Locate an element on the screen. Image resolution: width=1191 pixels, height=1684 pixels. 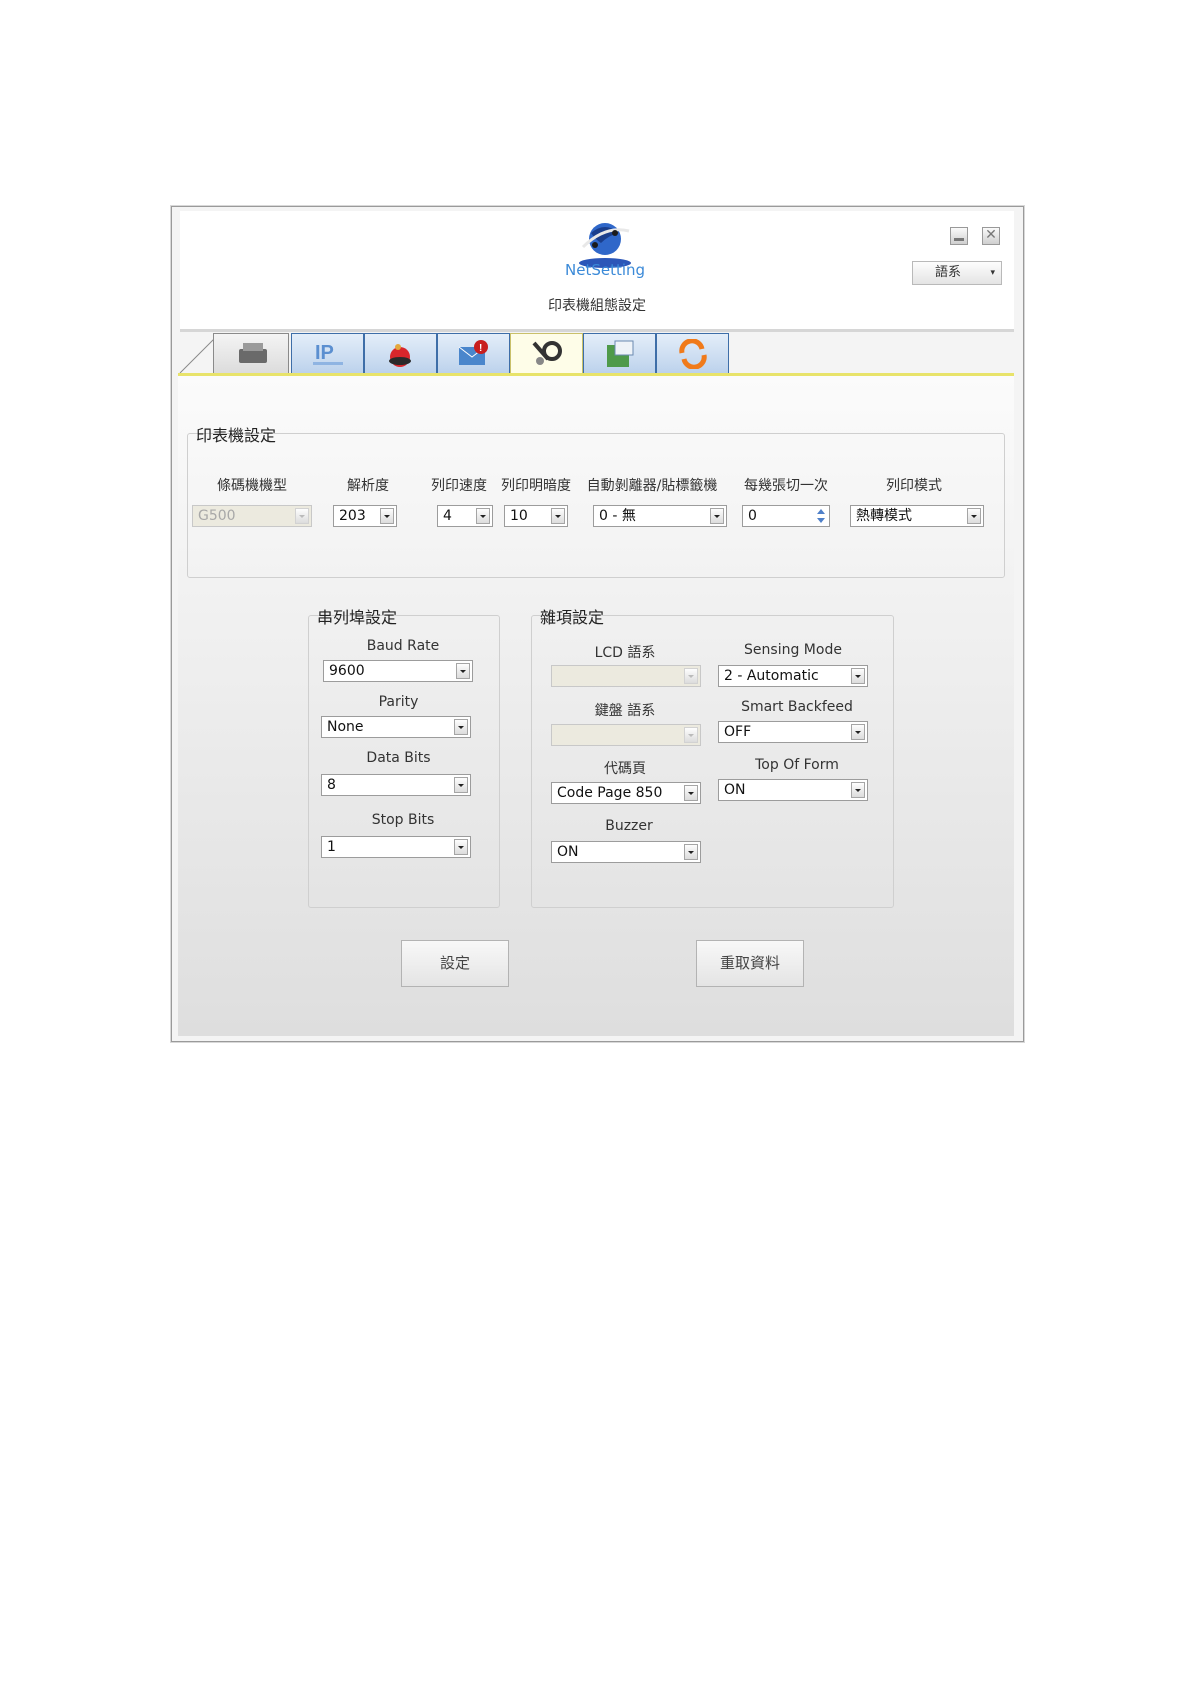
cut-every-label: 每幾張切一次 is located at coordinates (786, 486).